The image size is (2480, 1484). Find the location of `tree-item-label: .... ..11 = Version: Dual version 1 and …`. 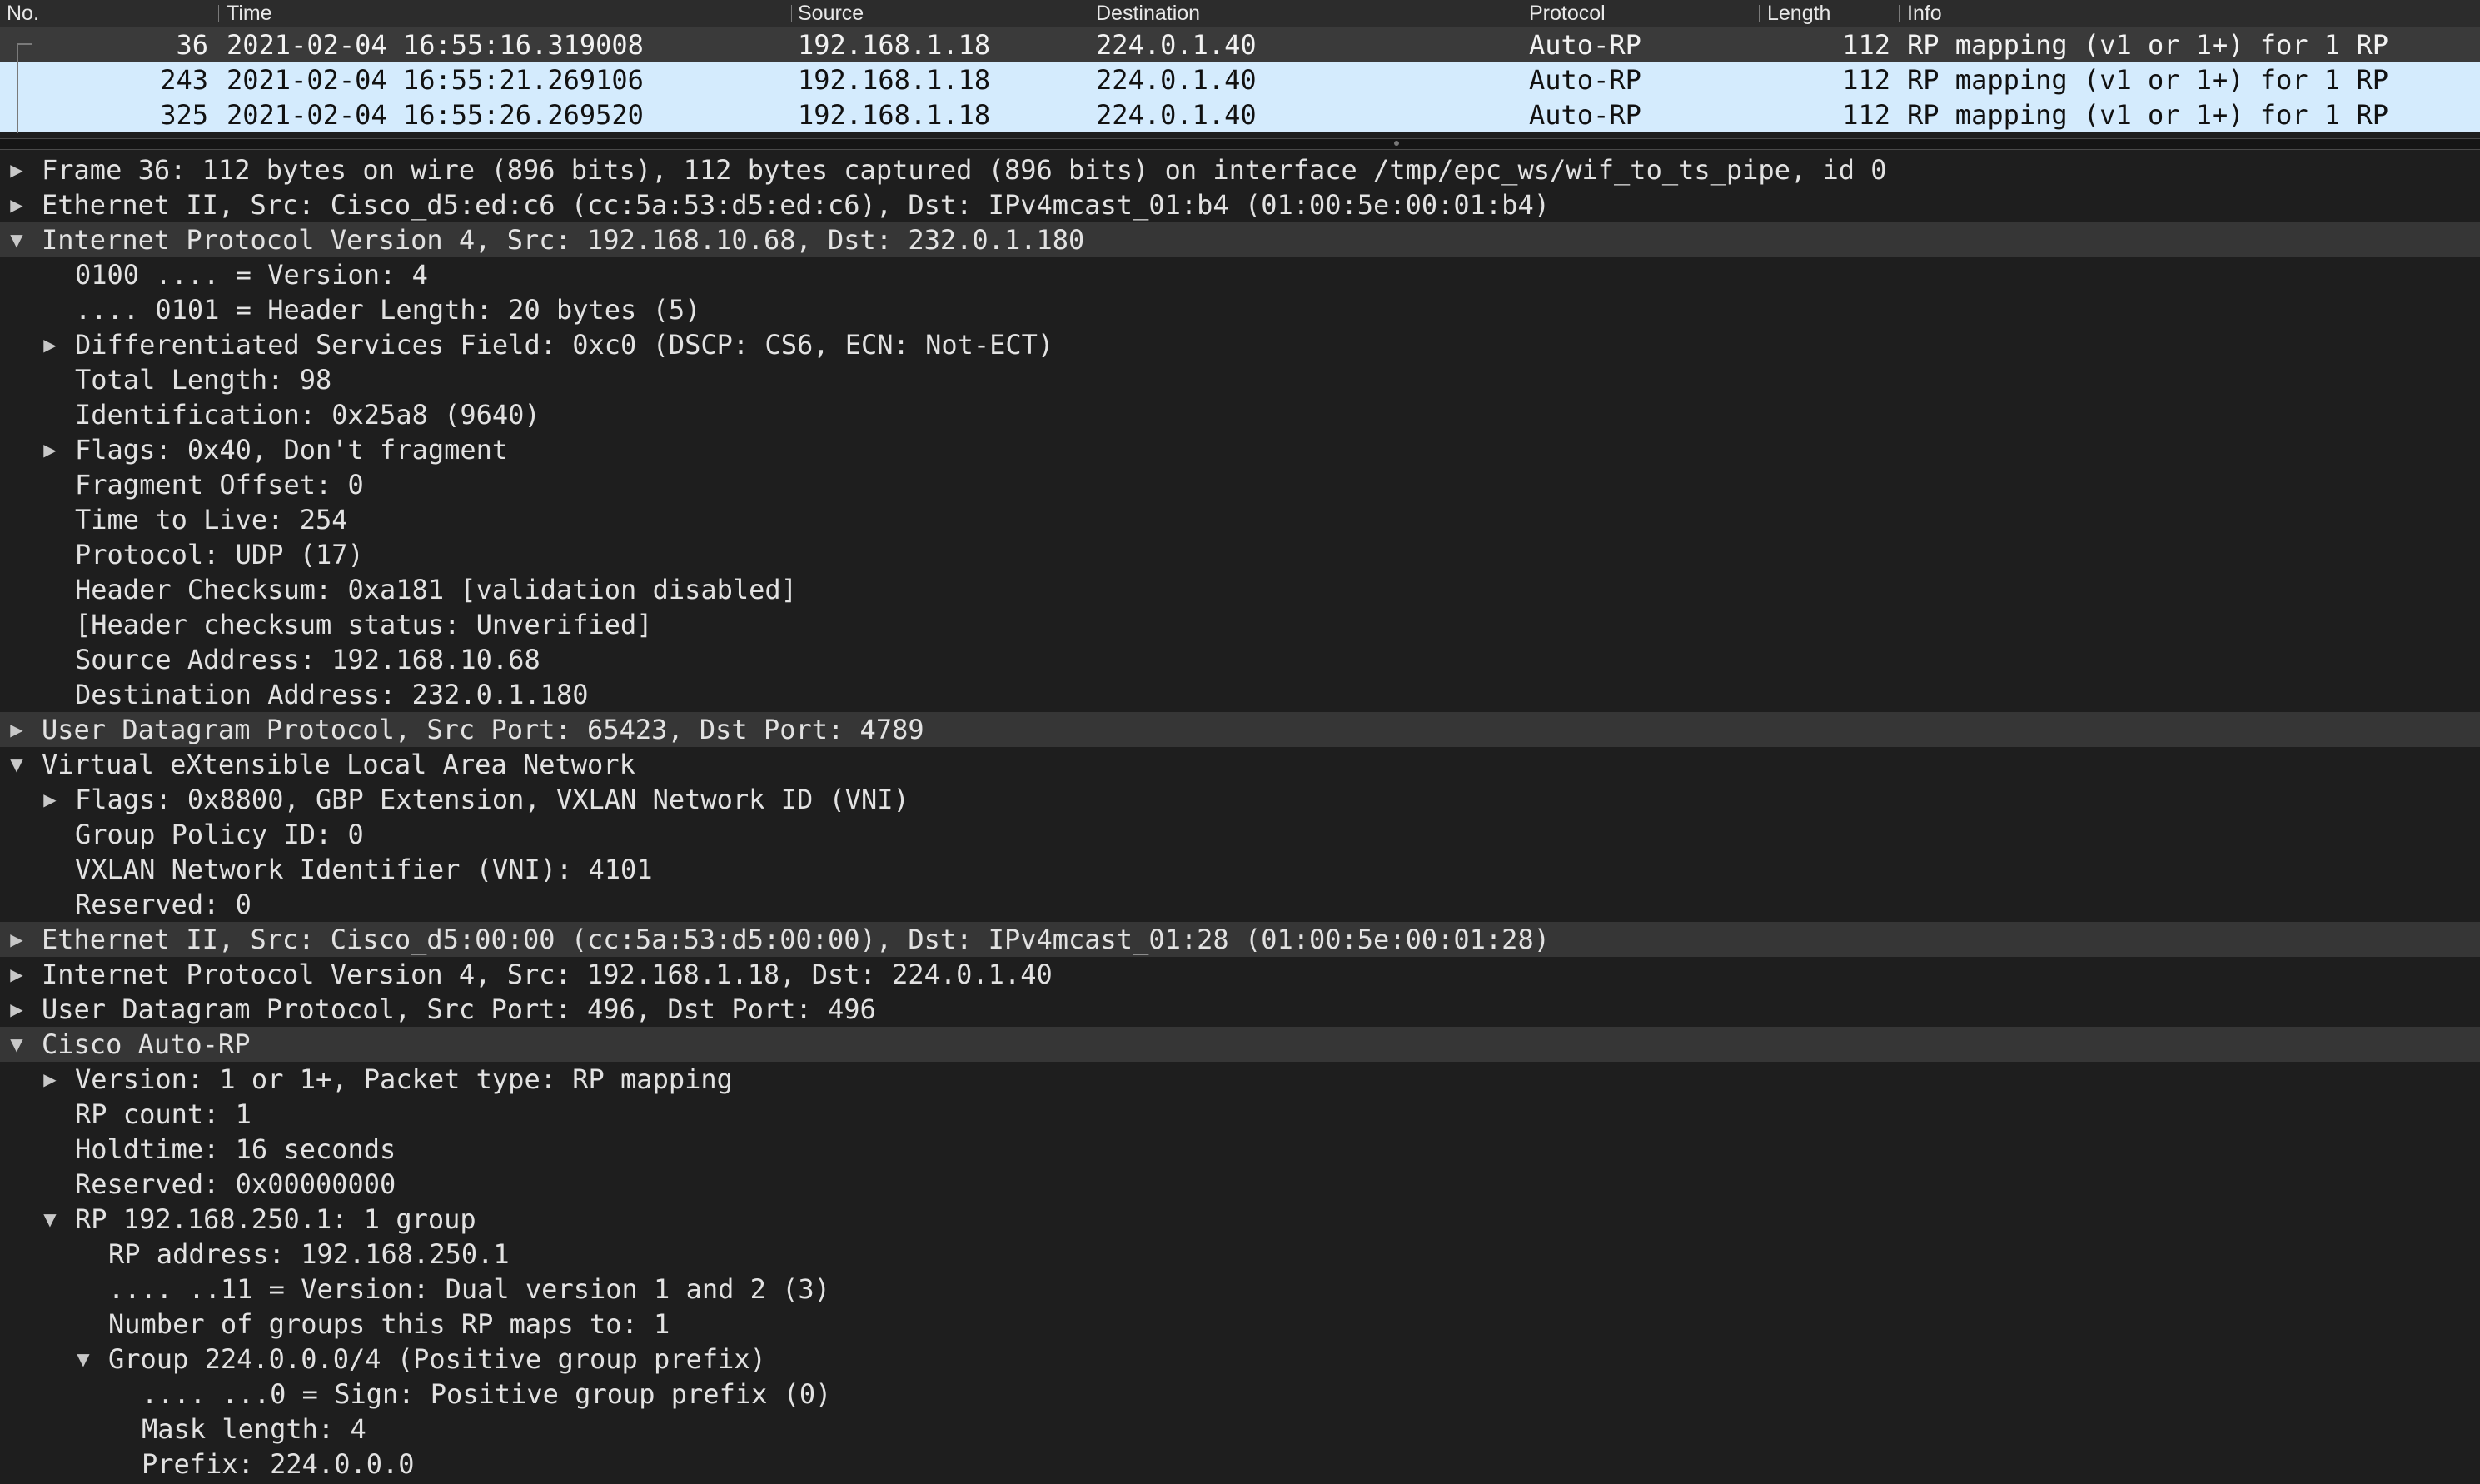

tree-item-label: .... ..11 = Version: Dual version 1 and … is located at coordinates (469, 1289).